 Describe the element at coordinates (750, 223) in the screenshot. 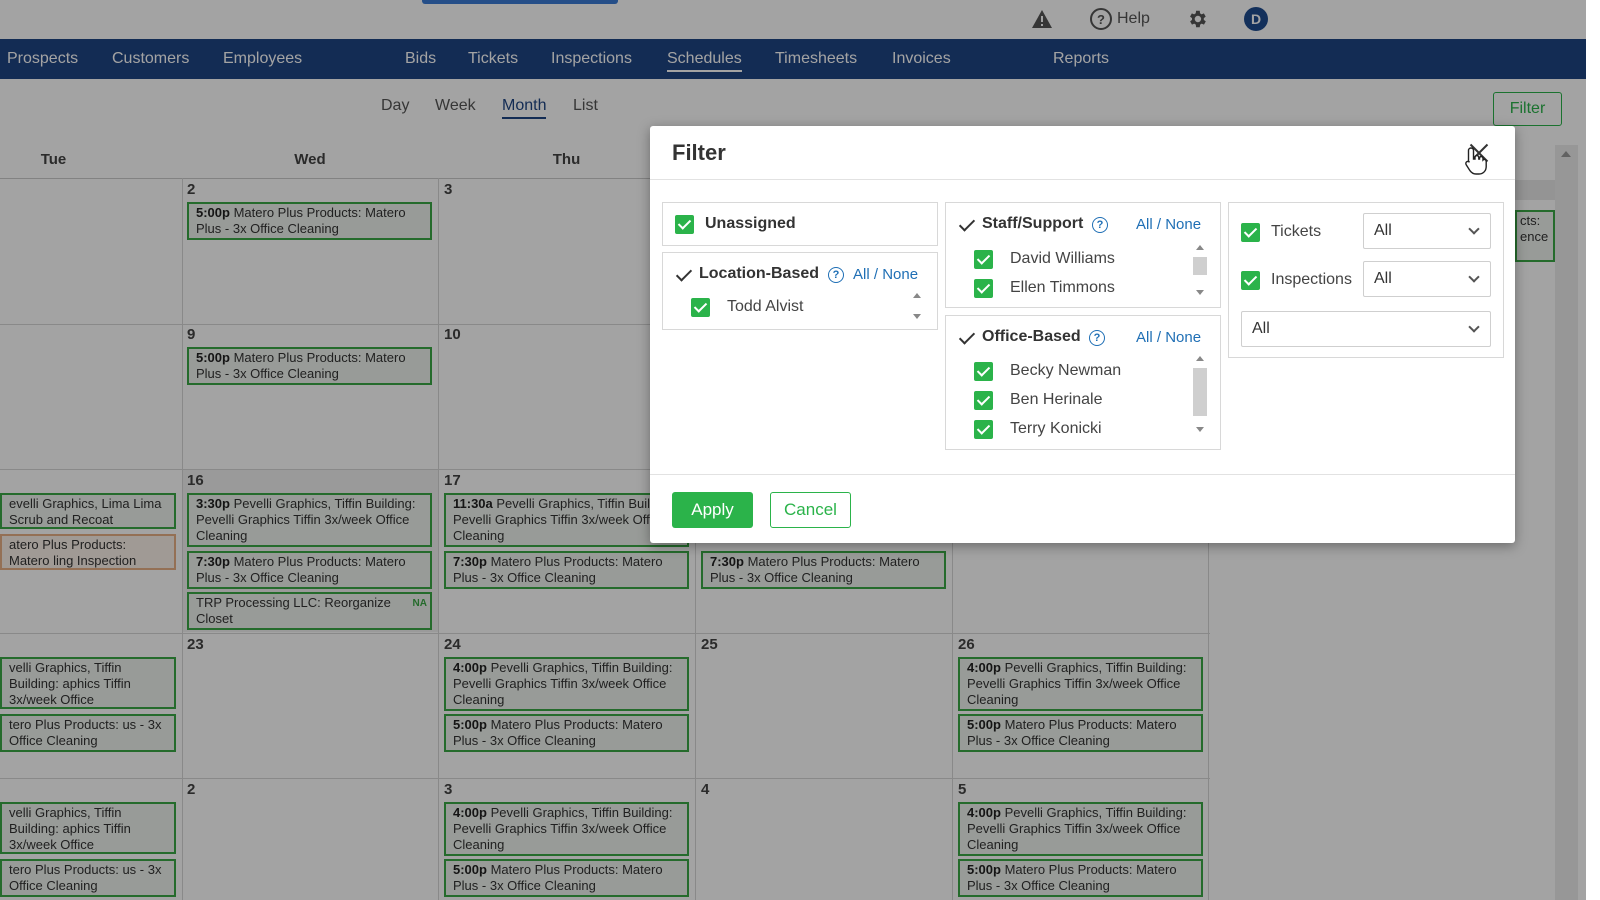

I see `unassigned-label: Unassigned` at that location.